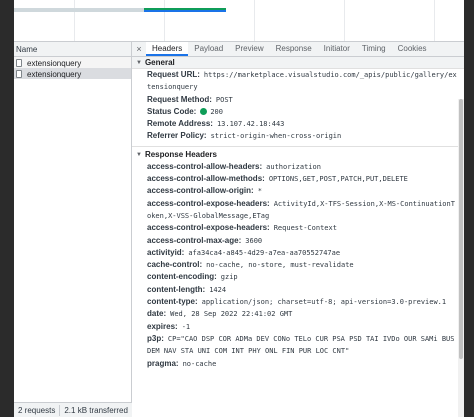  What do you see at coordinates (293, 166) in the screenshot?
I see `header-value: authorization` at bounding box center [293, 166].